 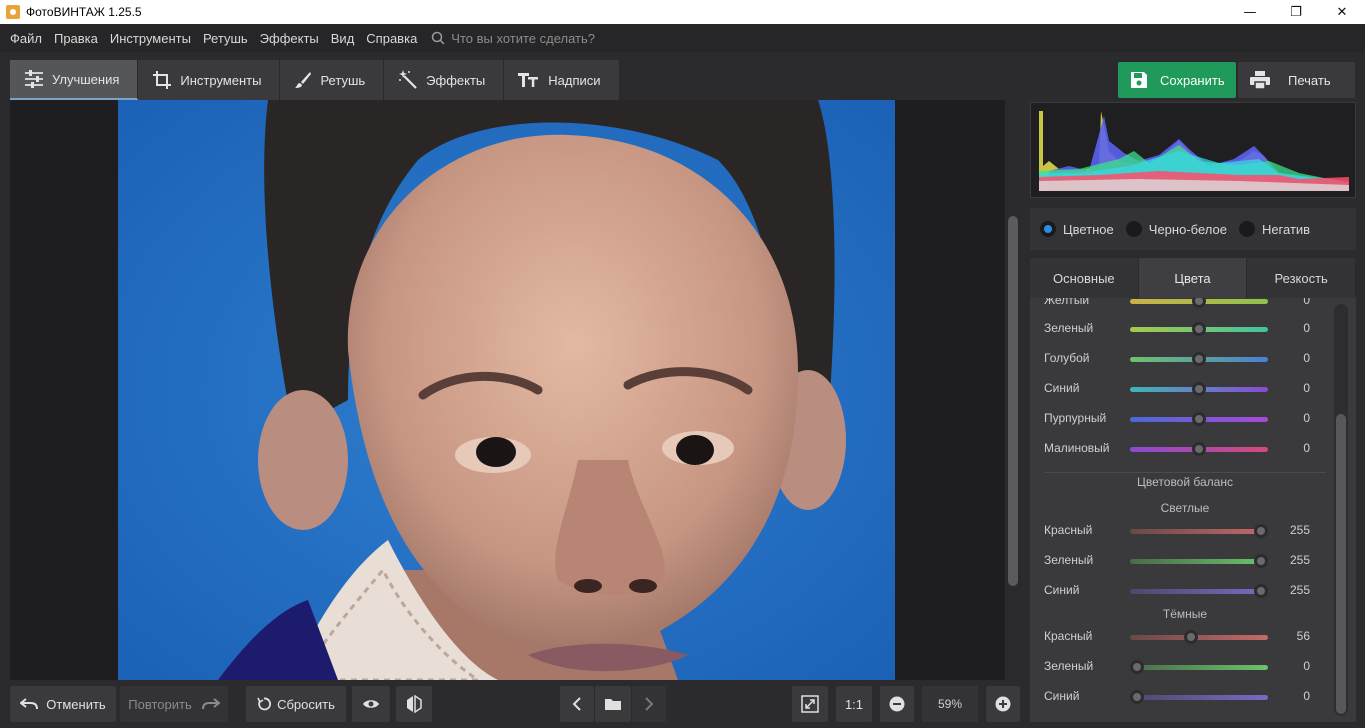 I want to click on reset-button: Сбросить, so click(x=296, y=704).